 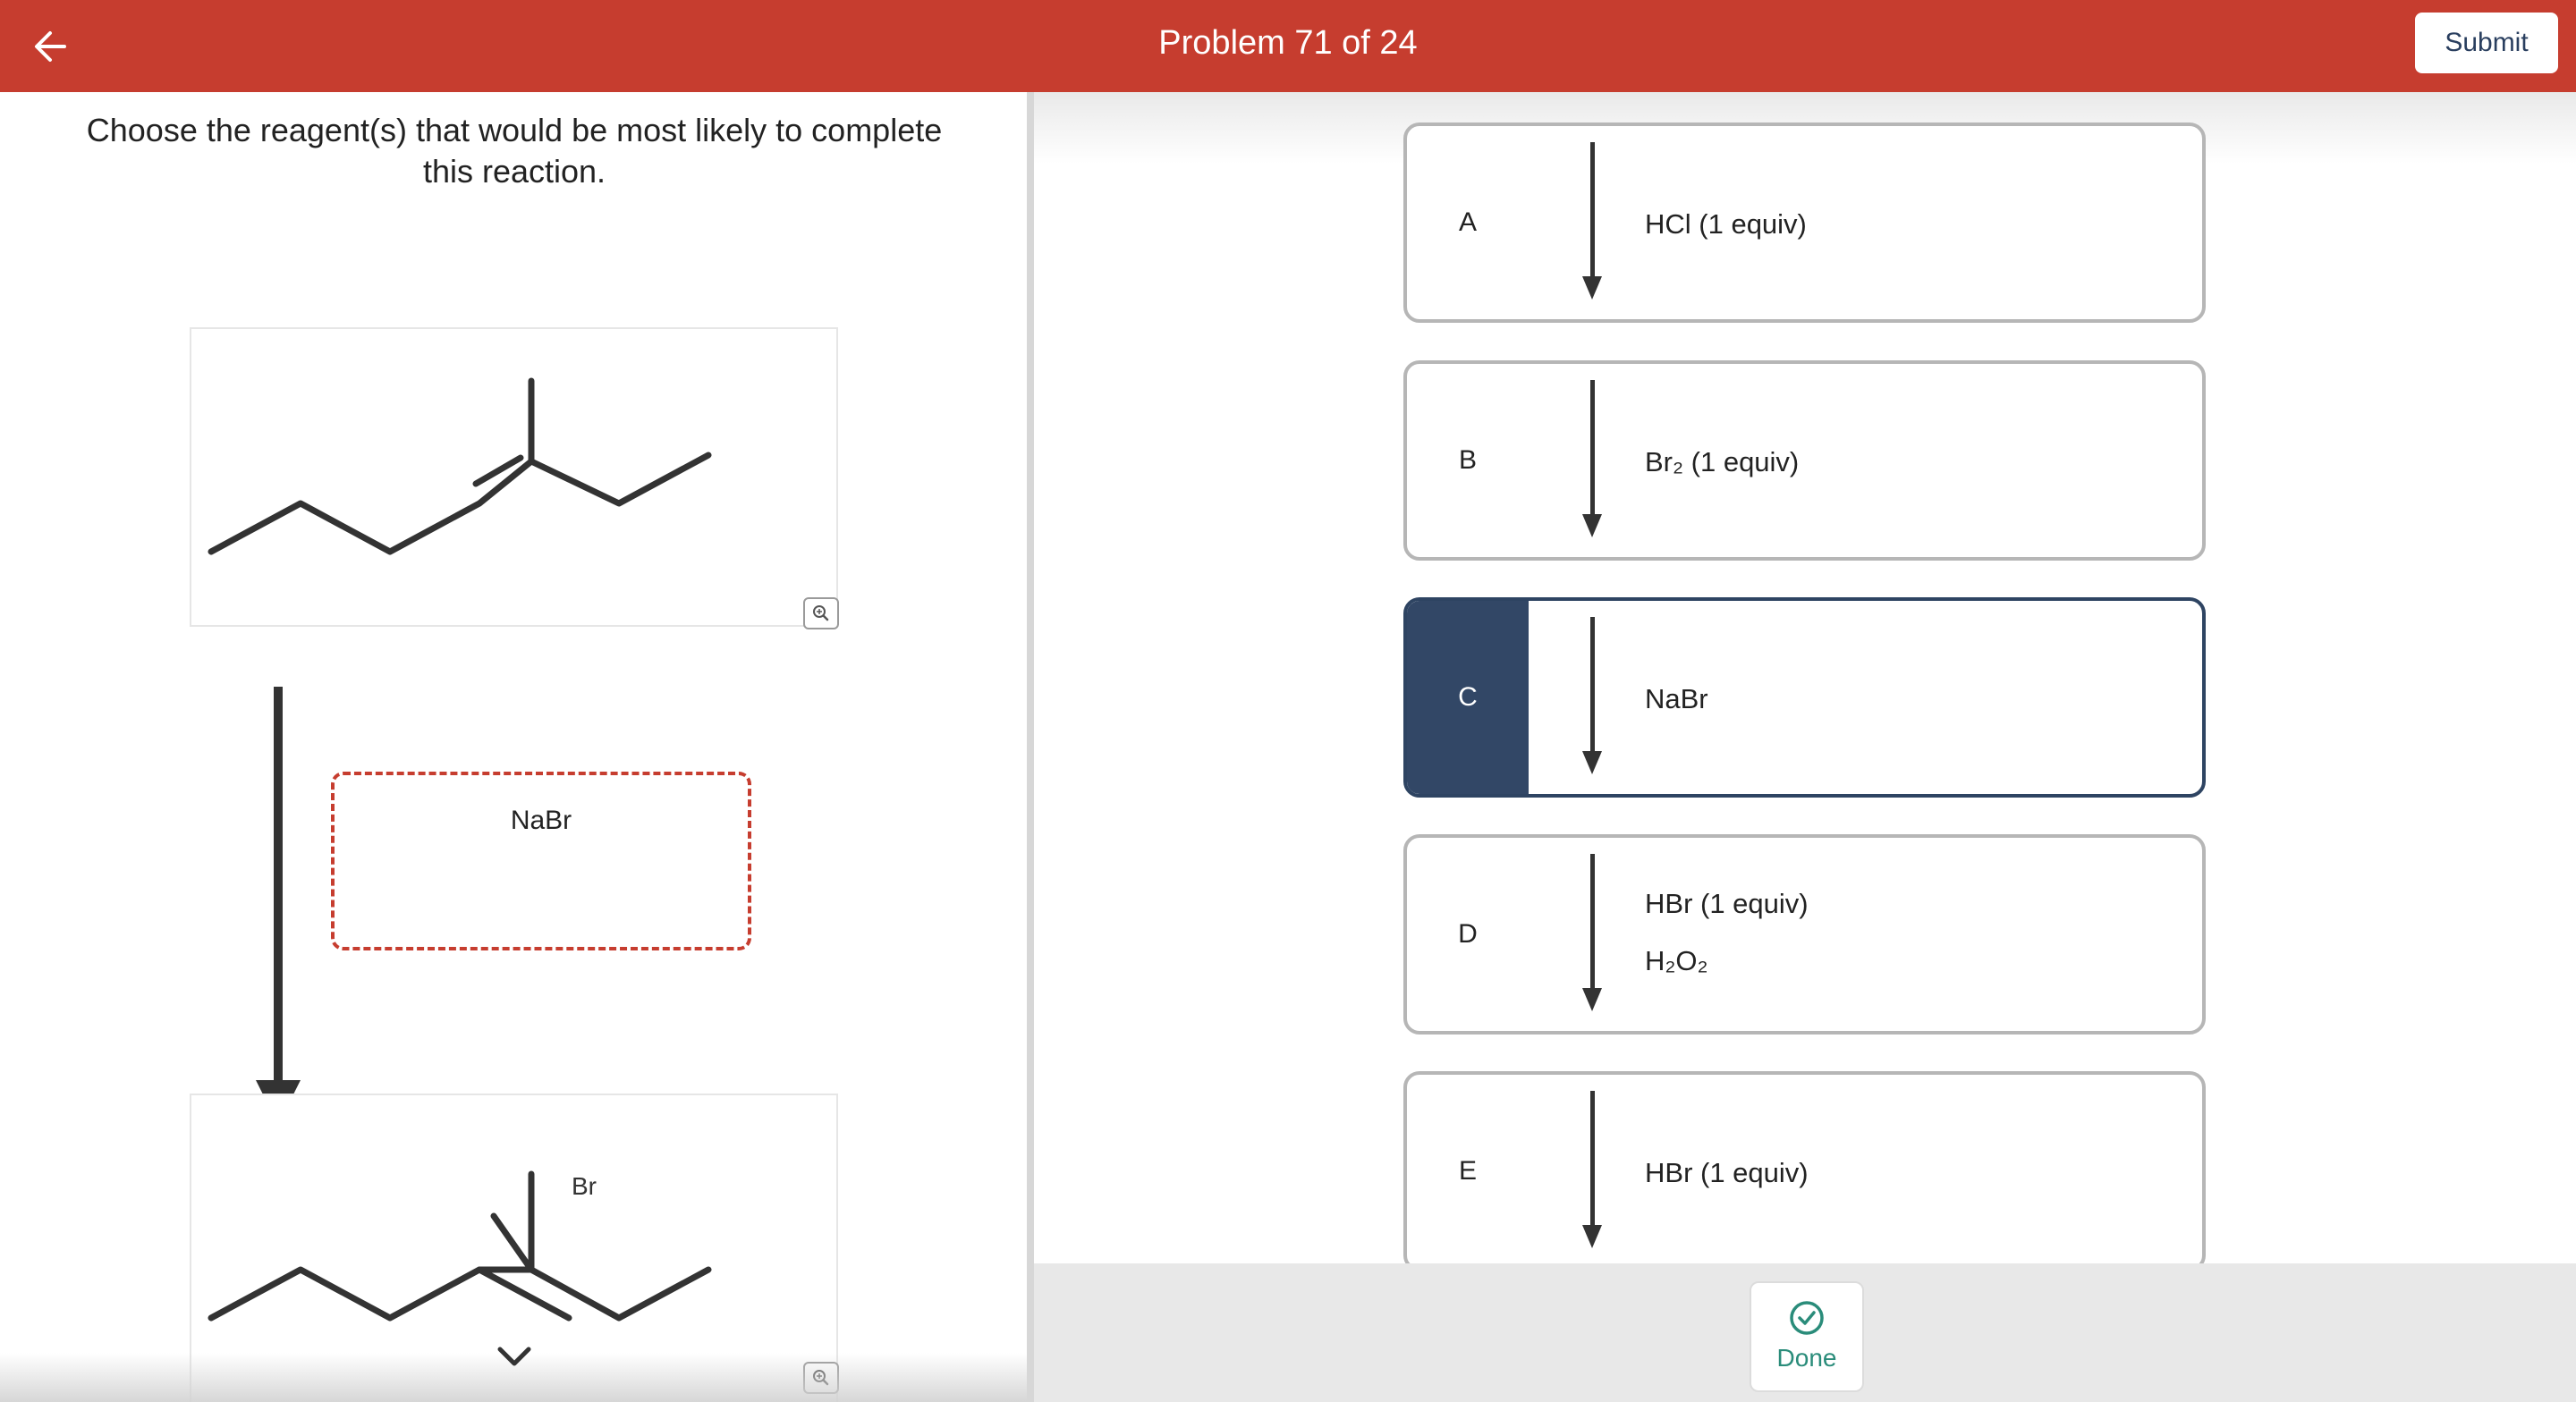 I want to click on option-letter-cell: E, so click(x=1468, y=1171).